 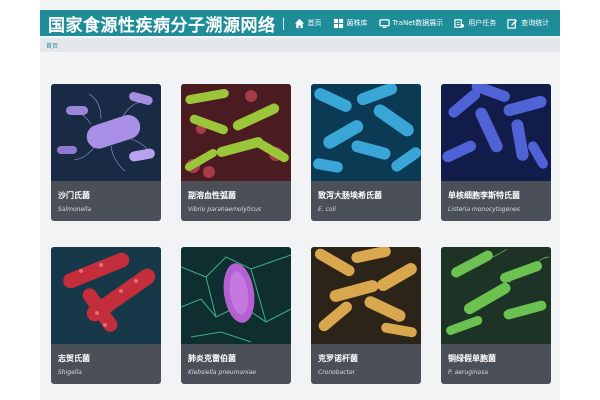 I want to click on card-name: 沙门氏菌, so click(x=74, y=195).